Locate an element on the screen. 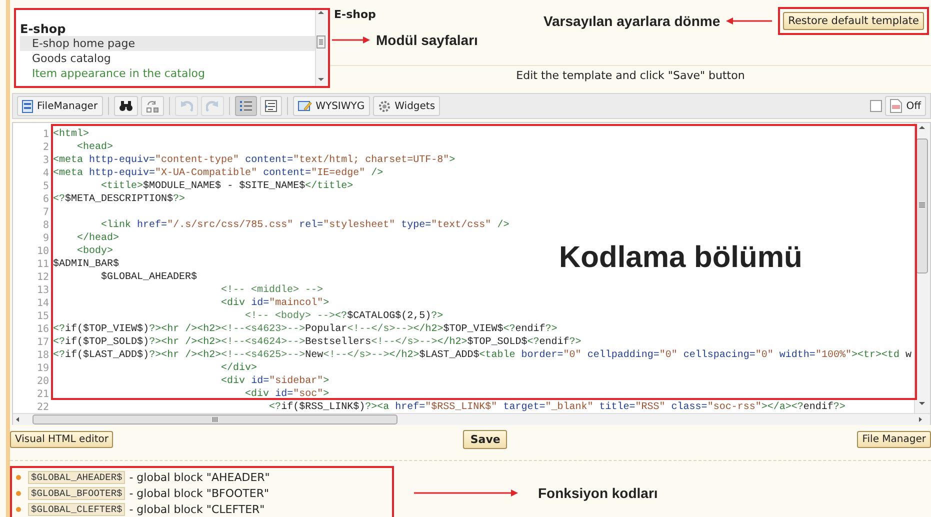 The height and width of the screenshot is (517, 931). code-line: <title>$MODULE_NAME$ - $SITE_NAME$</title> is located at coordinates (227, 186).